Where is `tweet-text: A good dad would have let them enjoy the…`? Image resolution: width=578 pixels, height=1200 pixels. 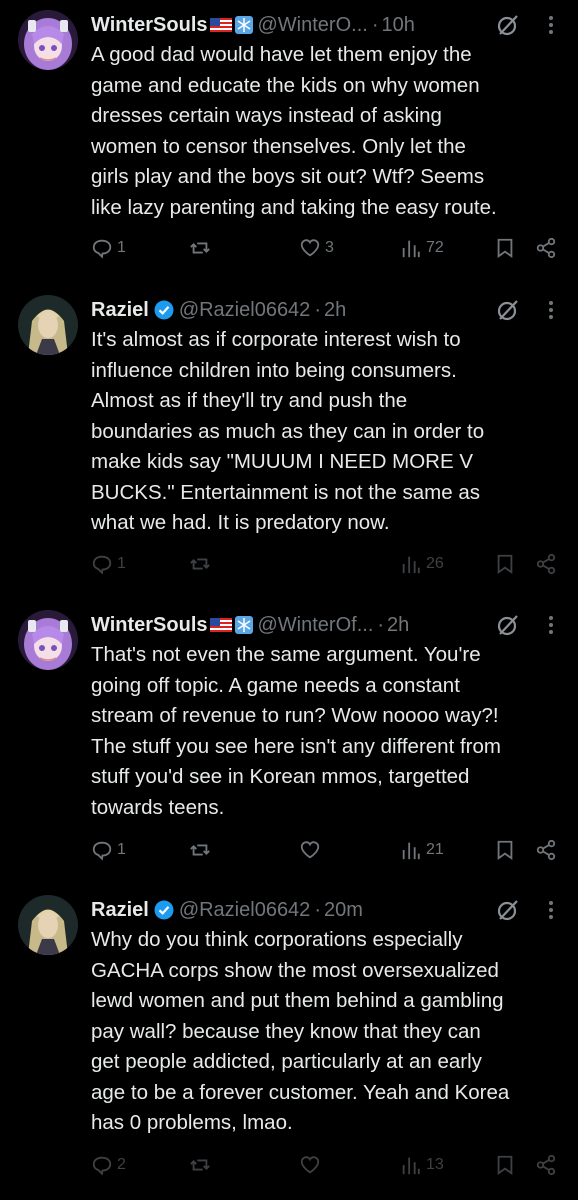
tweet-text: A good dad would have let them enjoy the… is located at coordinates (294, 131).